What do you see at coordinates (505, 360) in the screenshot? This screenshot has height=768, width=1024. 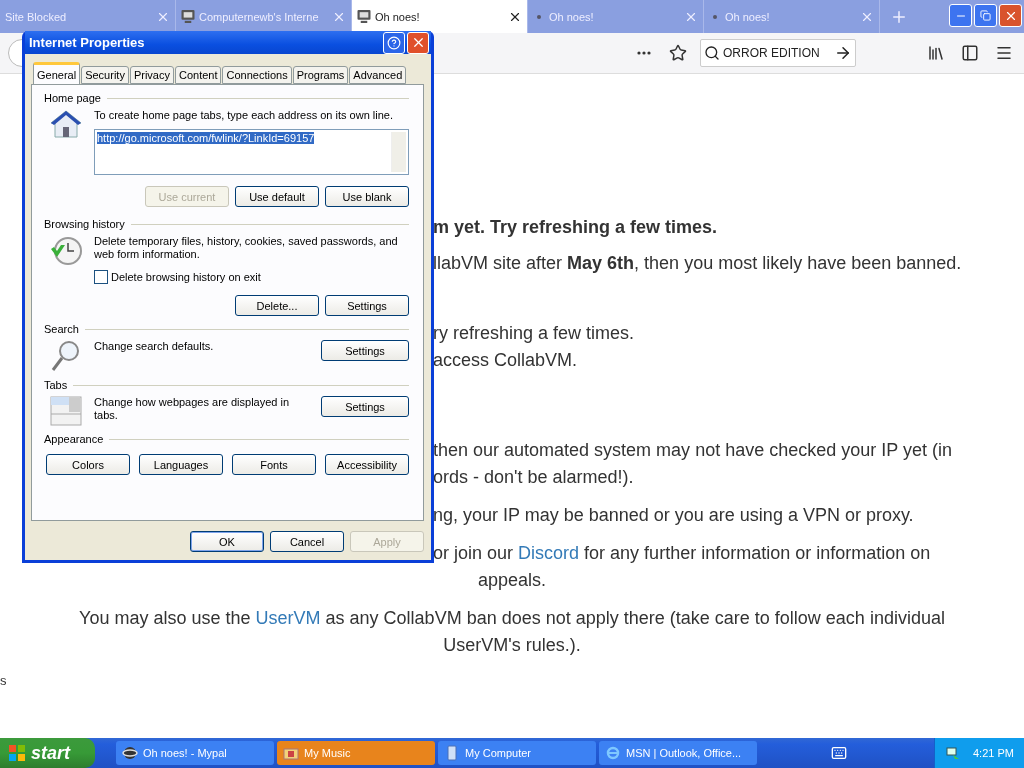 I see `page-text: access CollabVM.` at bounding box center [505, 360].